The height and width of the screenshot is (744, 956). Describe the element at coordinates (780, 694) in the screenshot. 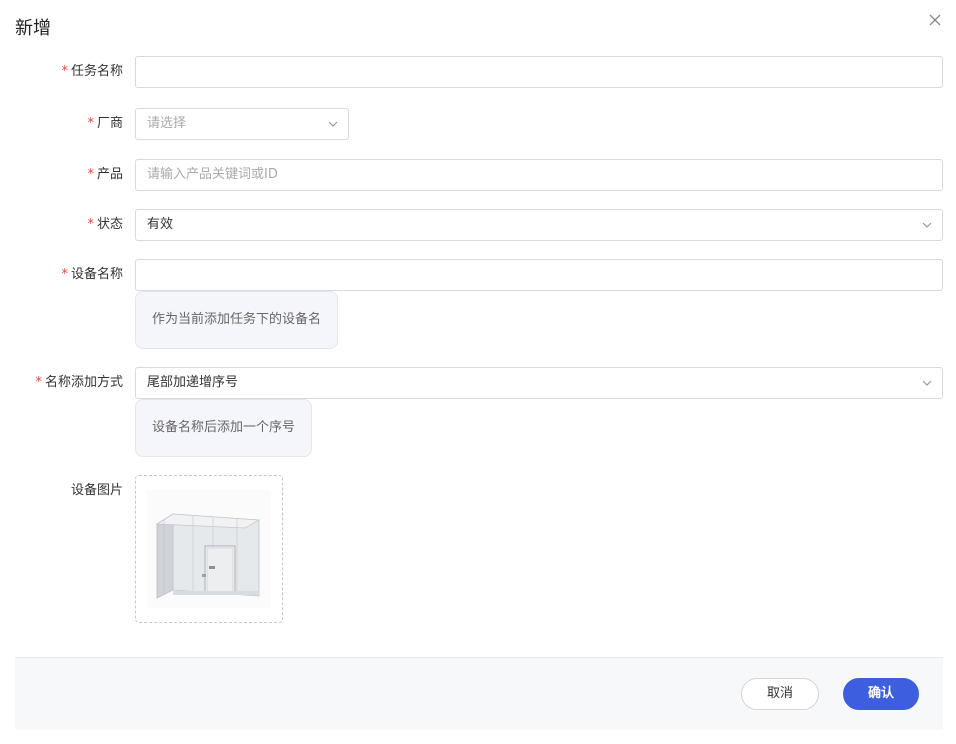

I see `cancel-button: 取消` at that location.